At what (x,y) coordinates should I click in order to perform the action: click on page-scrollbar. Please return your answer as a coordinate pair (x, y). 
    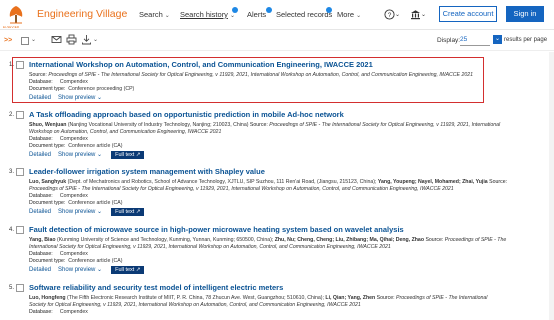
    Looking at the image, I should click on (551, 186).